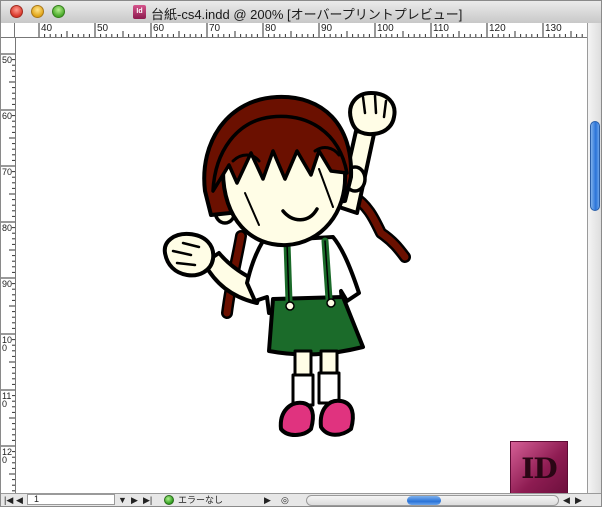 This screenshot has width=602, height=507. What do you see at coordinates (7, 172) in the screenshot?
I see `ruler-label-v70: 70` at bounding box center [7, 172].